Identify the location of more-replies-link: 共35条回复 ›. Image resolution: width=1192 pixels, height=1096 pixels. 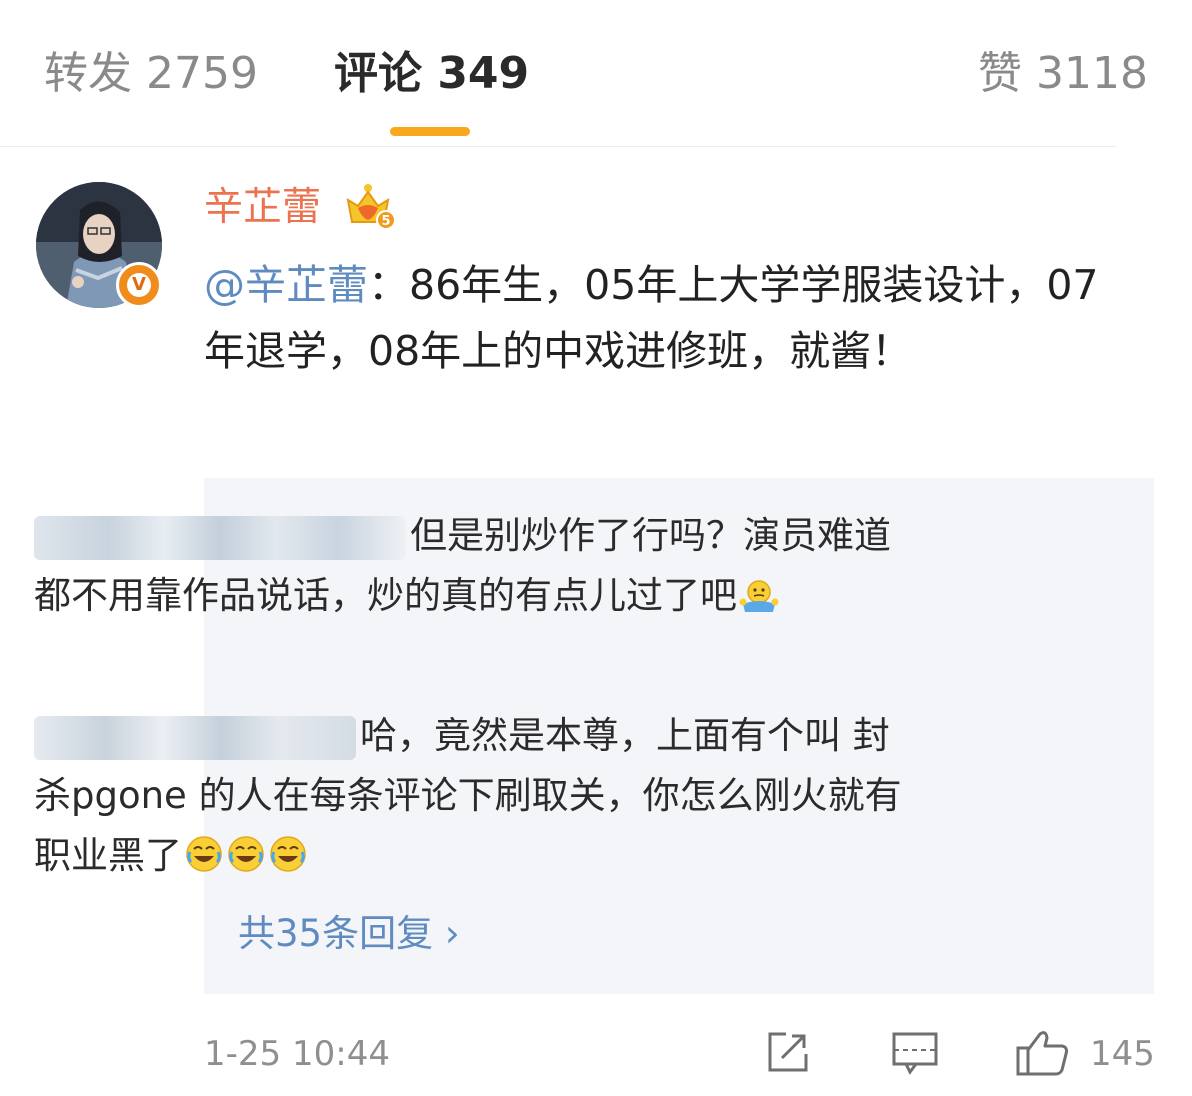
(349, 934).